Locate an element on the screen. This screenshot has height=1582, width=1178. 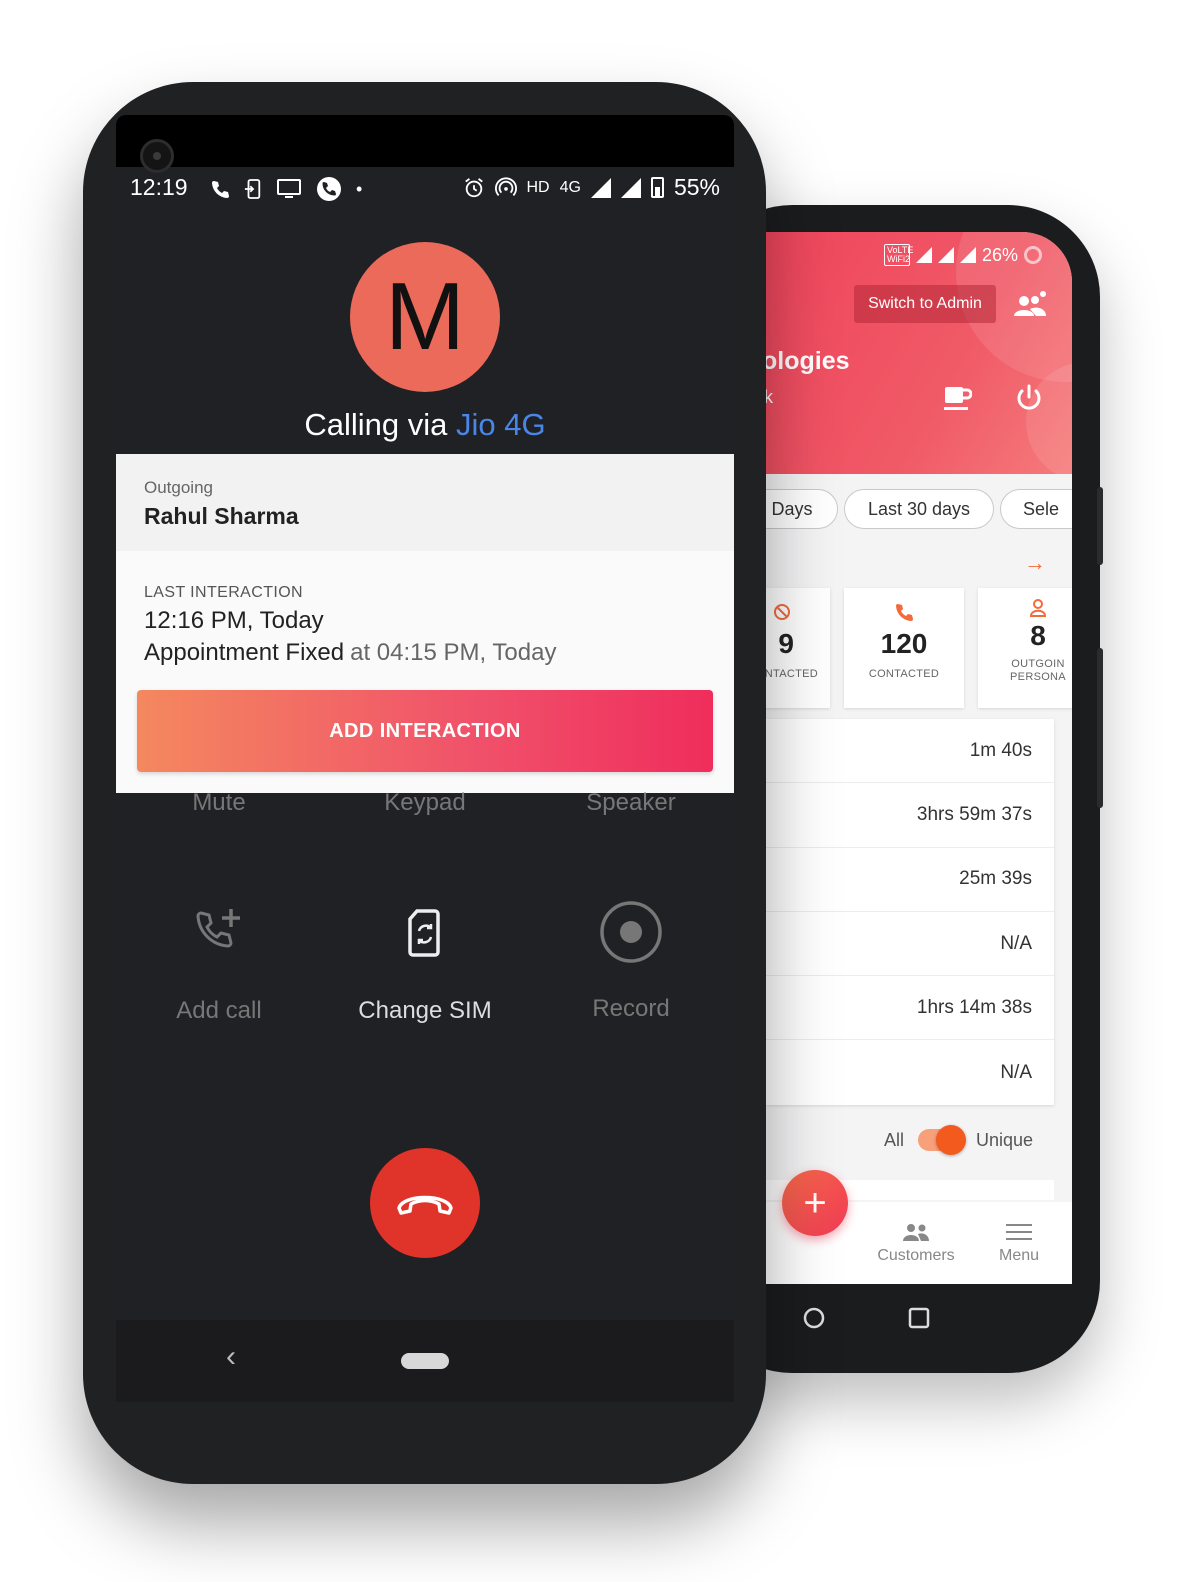
nav-menu: Menu is located at coordinates (1019, 1243).